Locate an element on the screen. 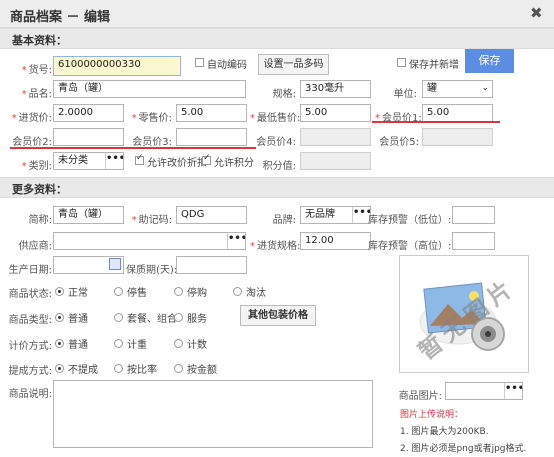 Image resolution: width=554 pixels, height=457 pixels. member4-input is located at coordinates (335, 137).